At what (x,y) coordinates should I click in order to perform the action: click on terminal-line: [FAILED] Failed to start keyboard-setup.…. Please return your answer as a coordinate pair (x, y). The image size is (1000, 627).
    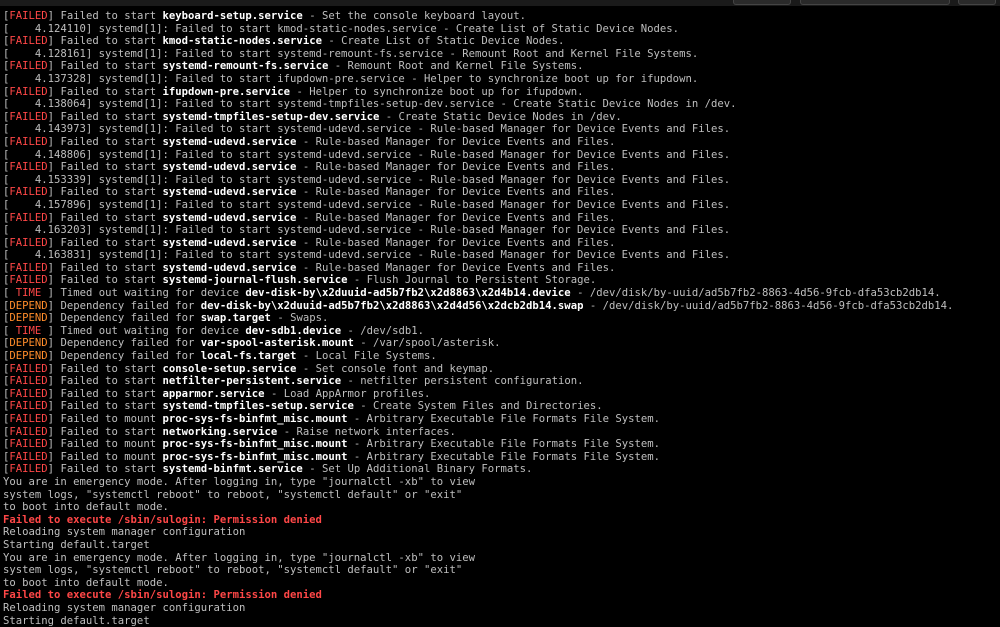
    Looking at the image, I should click on (265, 16).